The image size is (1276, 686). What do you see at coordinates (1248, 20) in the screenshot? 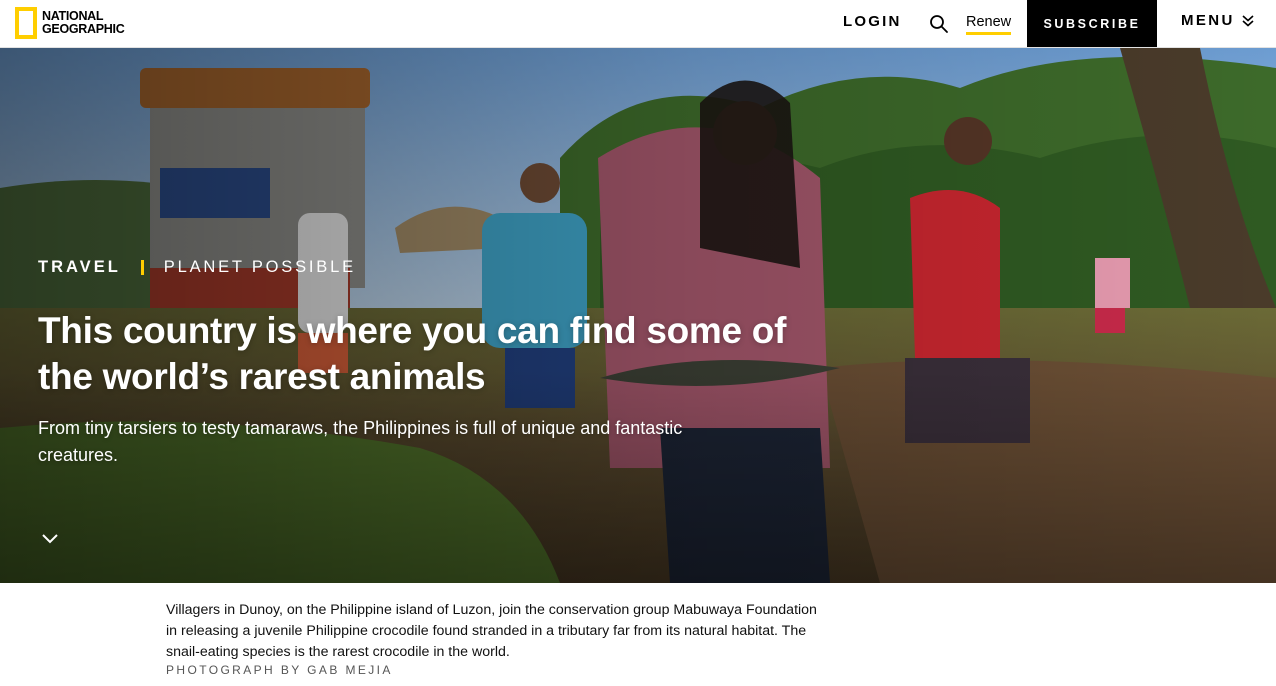
I see `double-chevron-down-icon` at bounding box center [1248, 20].